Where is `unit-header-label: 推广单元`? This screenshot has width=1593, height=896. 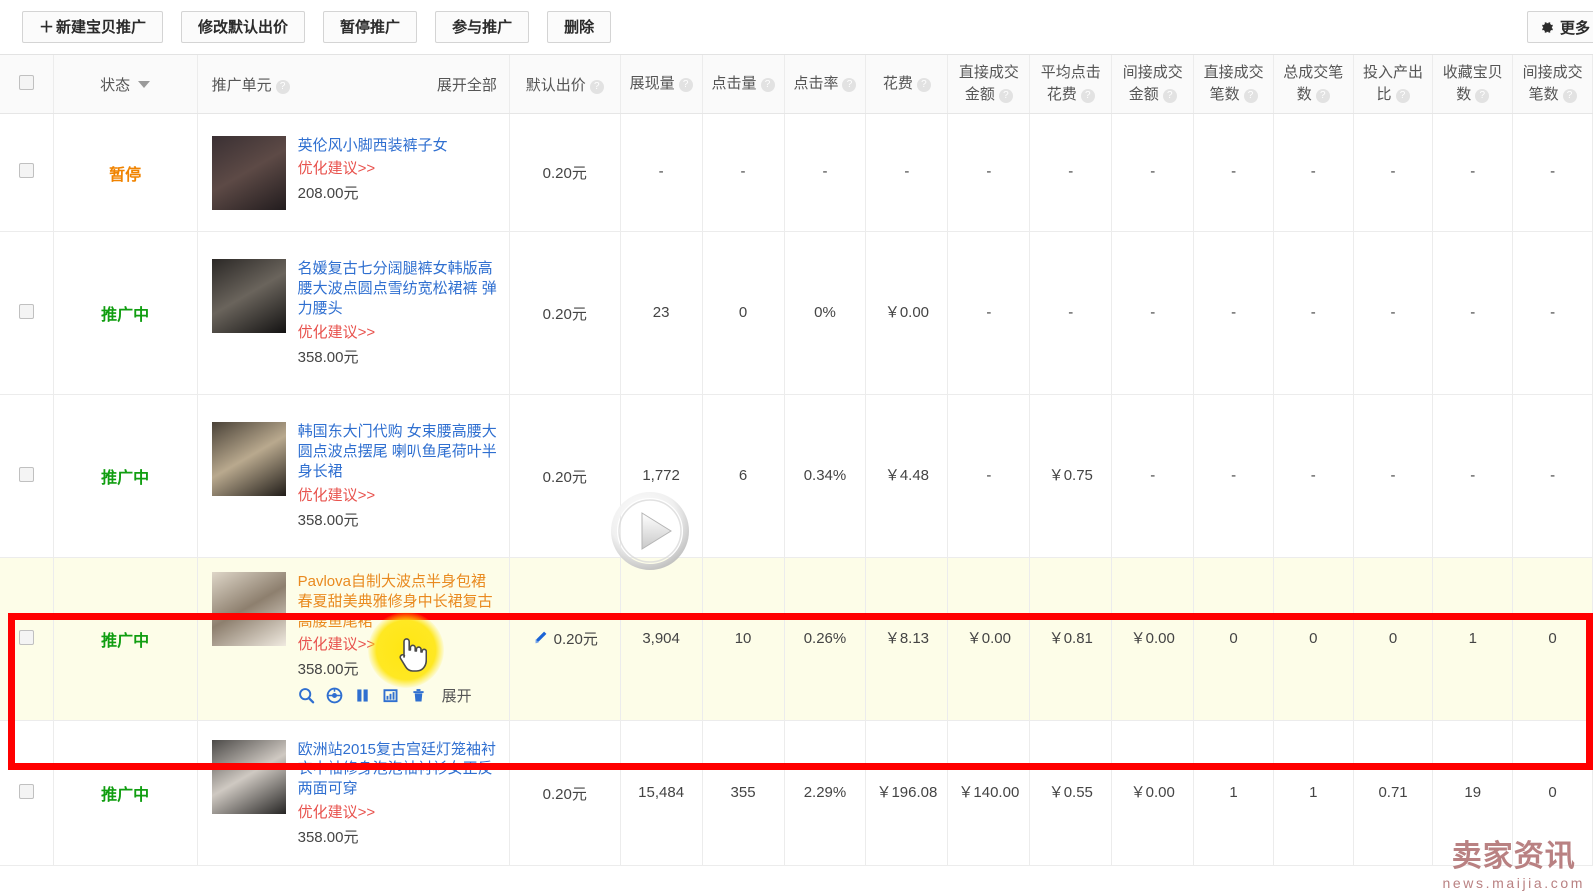
unit-header-label: 推广单元 is located at coordinates (241, 85).